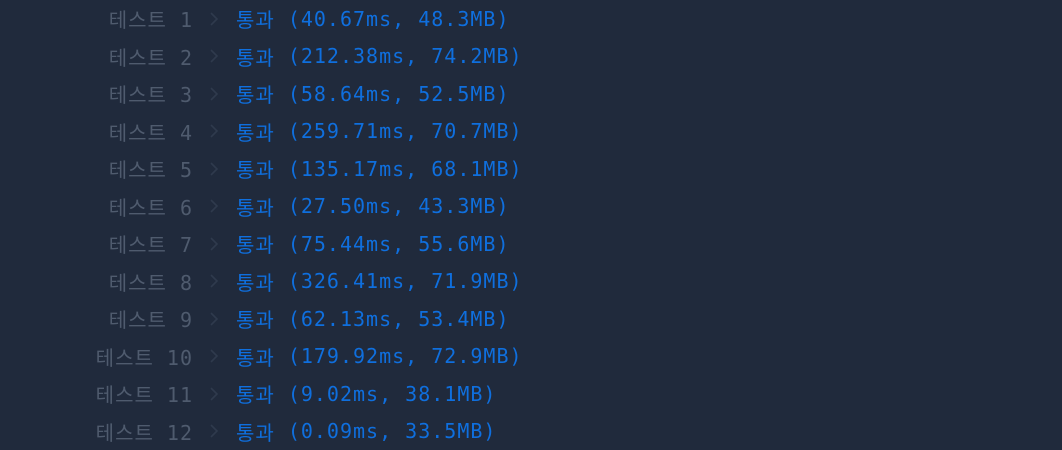 The image size is (1062, 450). What do you see at coordinates (531, 18) in the screenshot?
I see `test-result-row: 테스트 1 통과 (40.67ms, 48.3MB)` at bounding box center [531, 18].